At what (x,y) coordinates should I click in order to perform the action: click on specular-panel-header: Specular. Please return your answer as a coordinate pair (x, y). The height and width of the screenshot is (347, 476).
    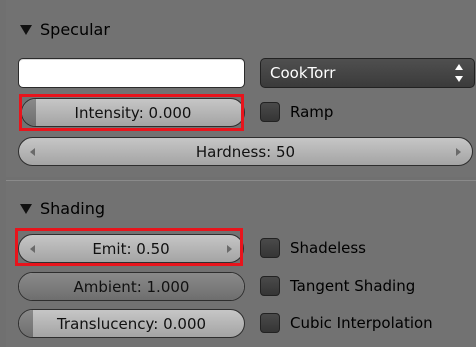
    Looking at the image, I should click on (65, 29).